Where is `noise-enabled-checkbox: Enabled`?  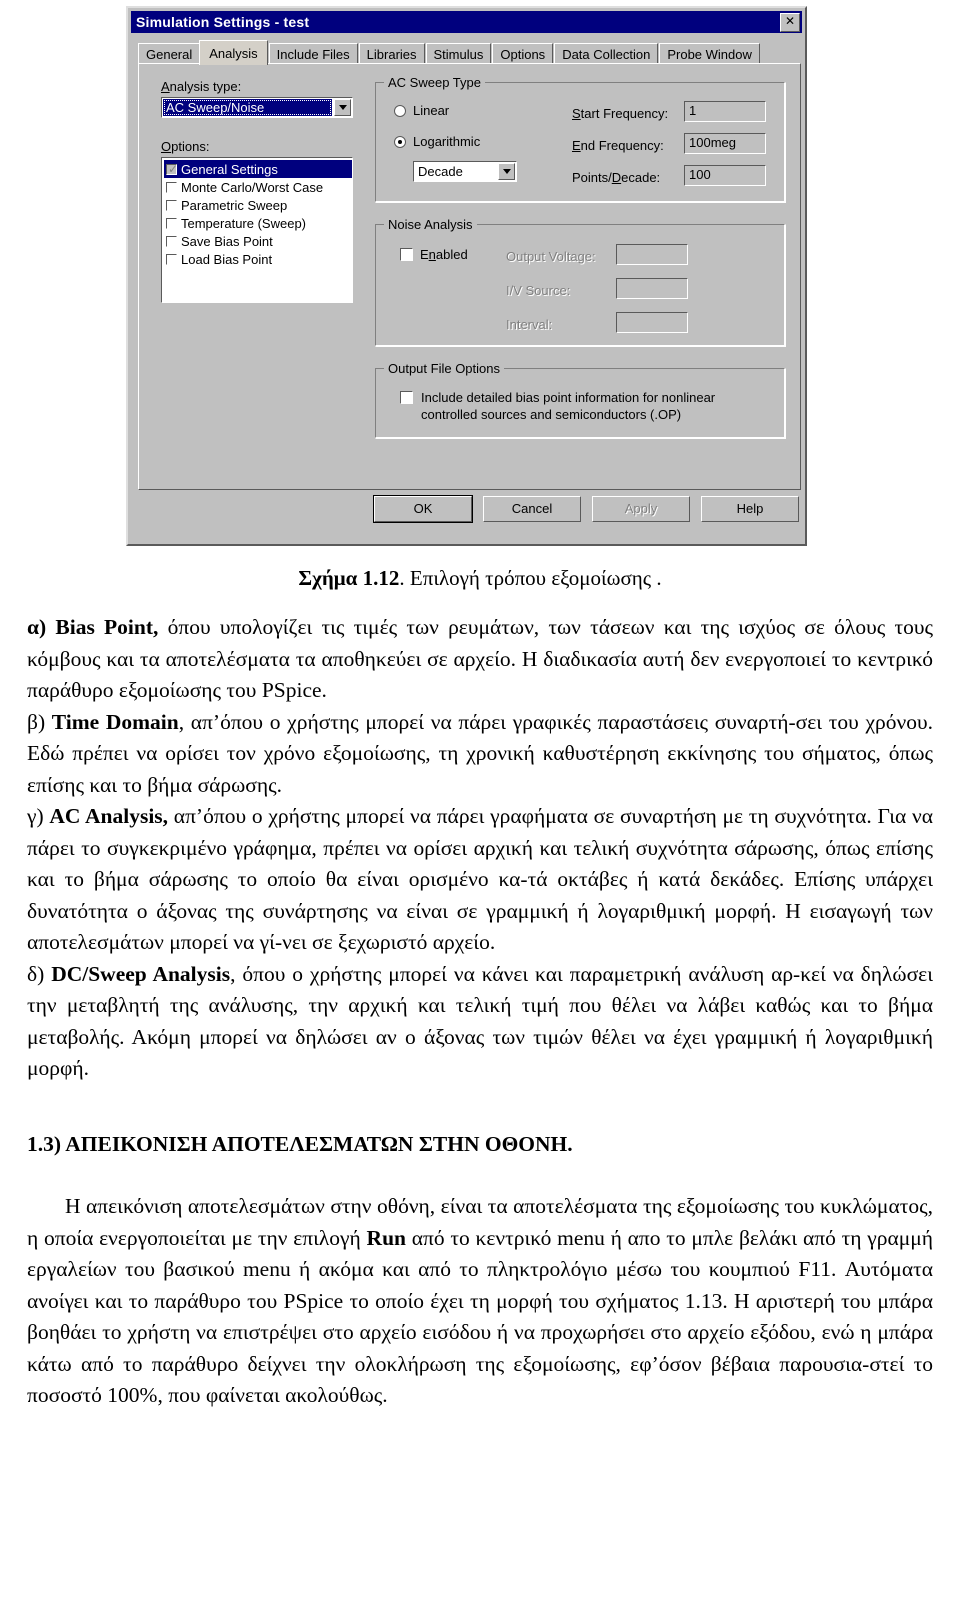
noise-enabled-checkbox: Enabled is located at coordinates (434, 254).